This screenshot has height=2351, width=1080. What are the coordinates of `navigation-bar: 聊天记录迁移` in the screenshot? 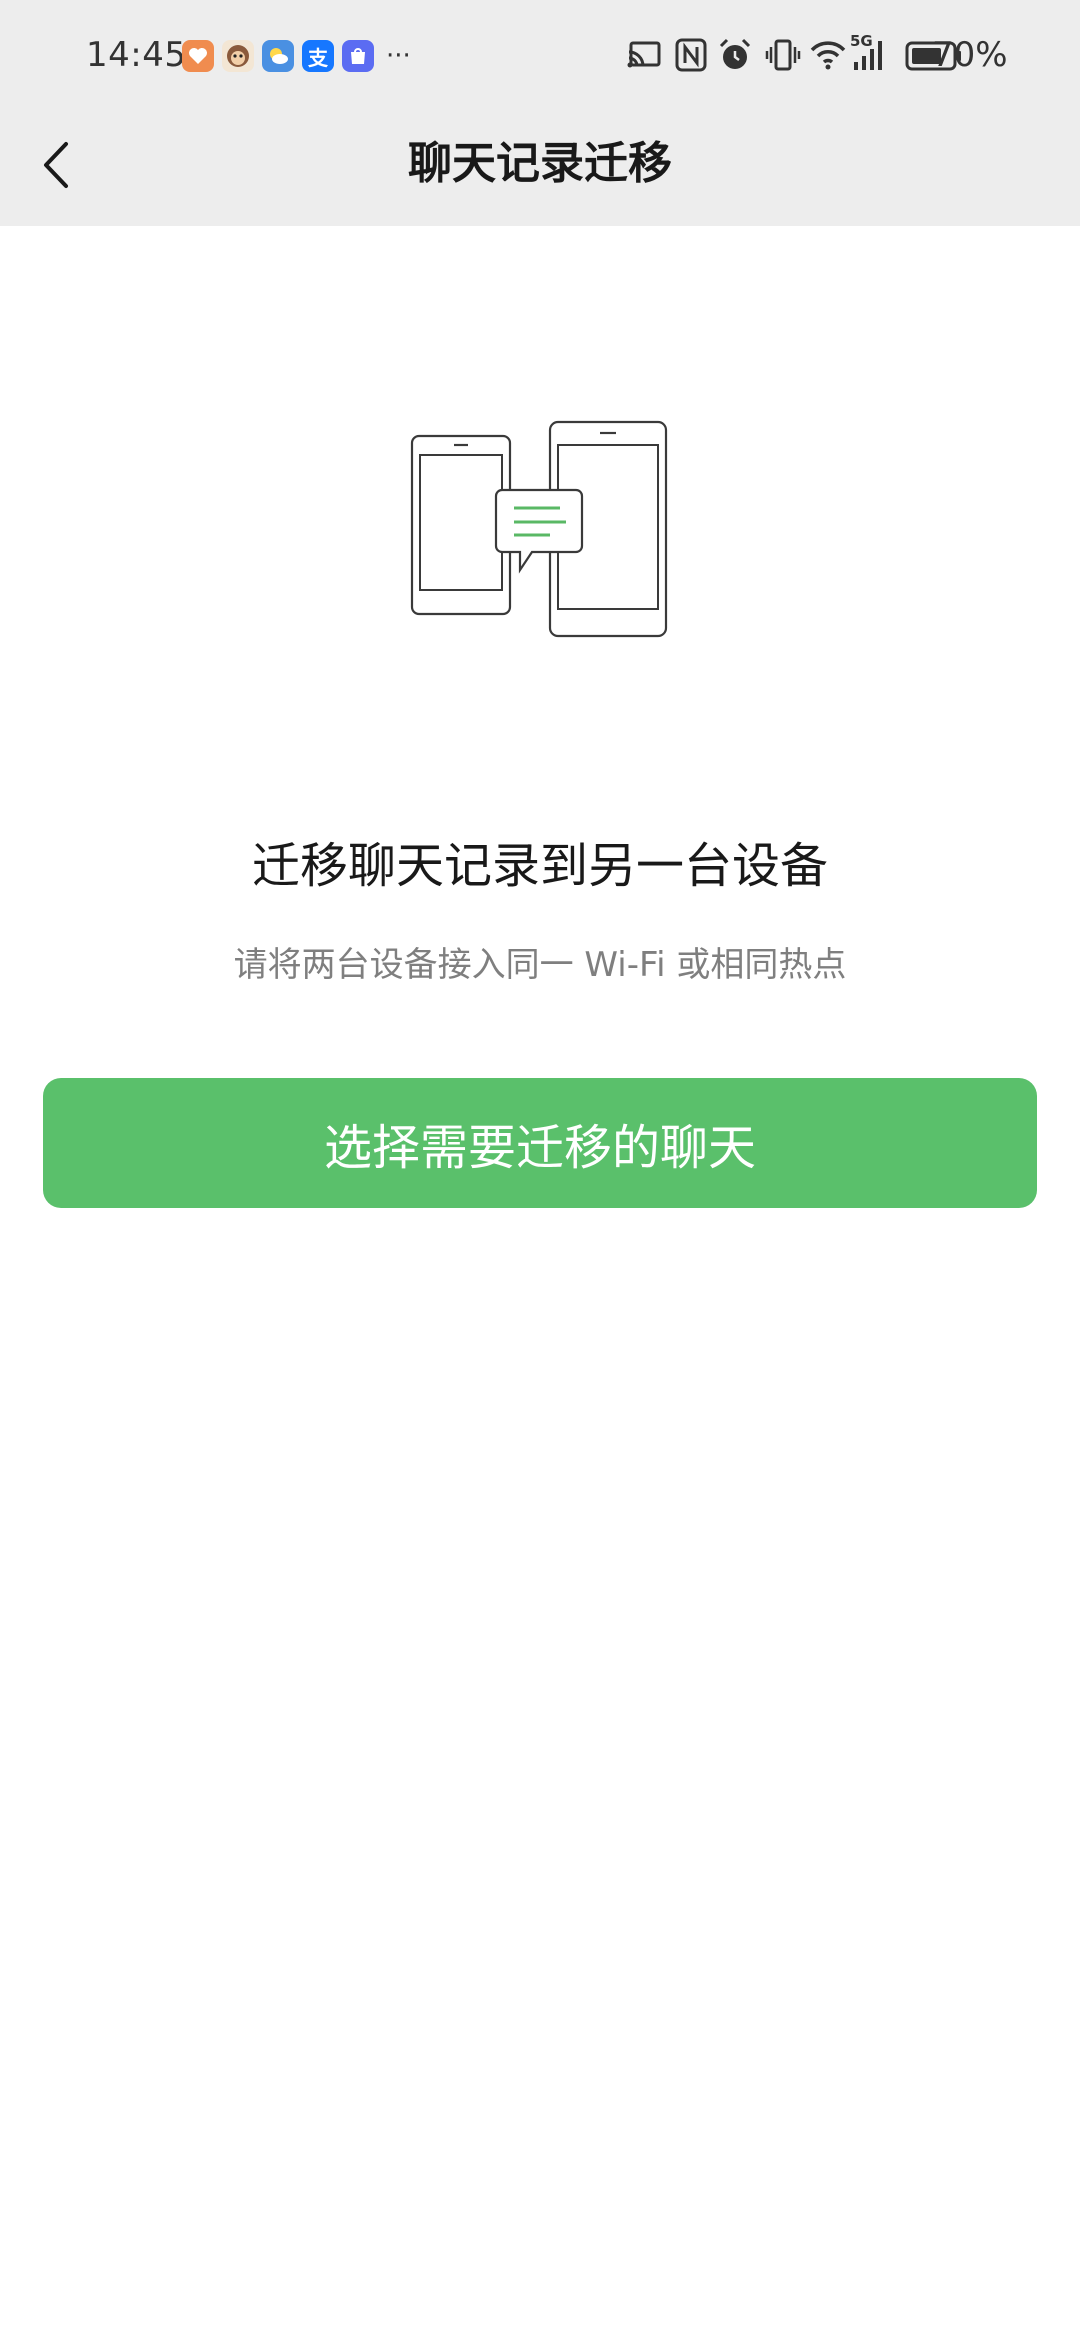 It's located at (540, 169).